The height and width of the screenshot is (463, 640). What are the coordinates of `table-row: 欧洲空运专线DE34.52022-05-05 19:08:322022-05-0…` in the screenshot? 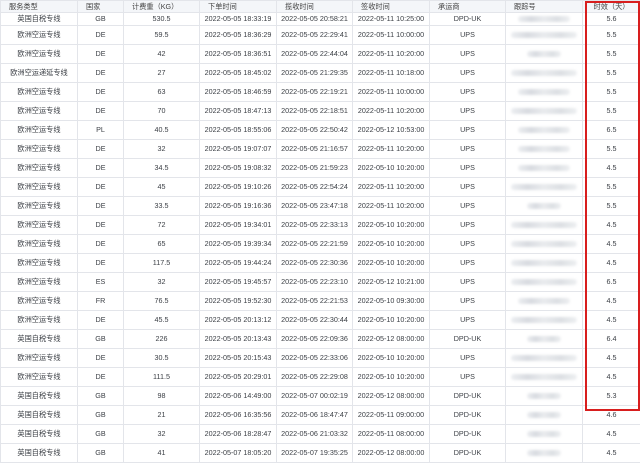 It's located at (320, 168).